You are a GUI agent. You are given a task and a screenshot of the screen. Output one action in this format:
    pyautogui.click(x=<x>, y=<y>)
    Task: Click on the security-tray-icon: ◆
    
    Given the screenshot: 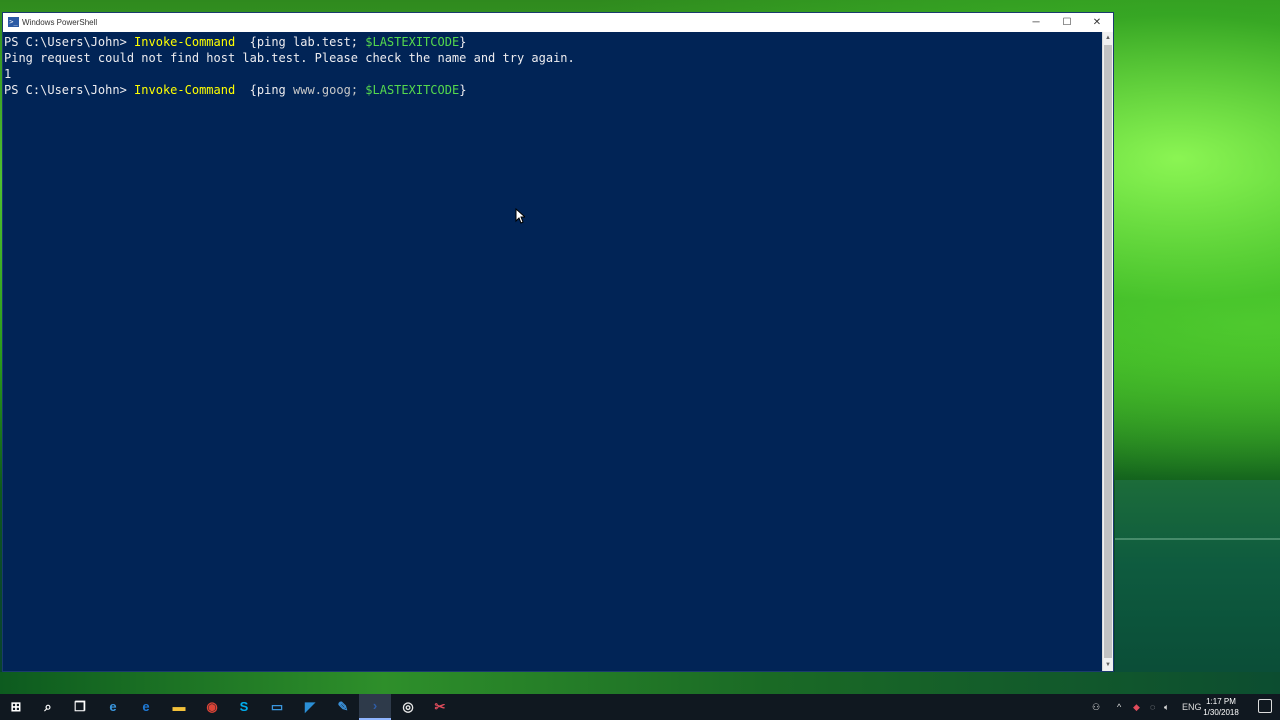 What is the action you would take?
    pyautogui.click(x=1136, y=707)
    